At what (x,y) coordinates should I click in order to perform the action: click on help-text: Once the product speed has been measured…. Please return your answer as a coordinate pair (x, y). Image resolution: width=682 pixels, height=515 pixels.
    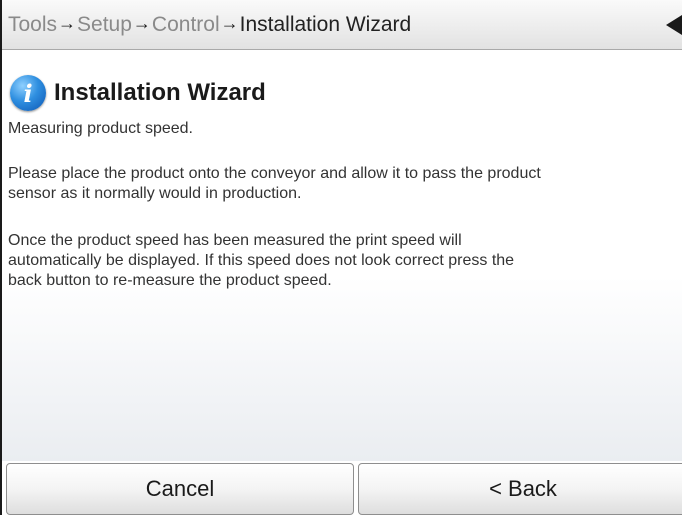
    Looking at the image, I should click on (261, 260).